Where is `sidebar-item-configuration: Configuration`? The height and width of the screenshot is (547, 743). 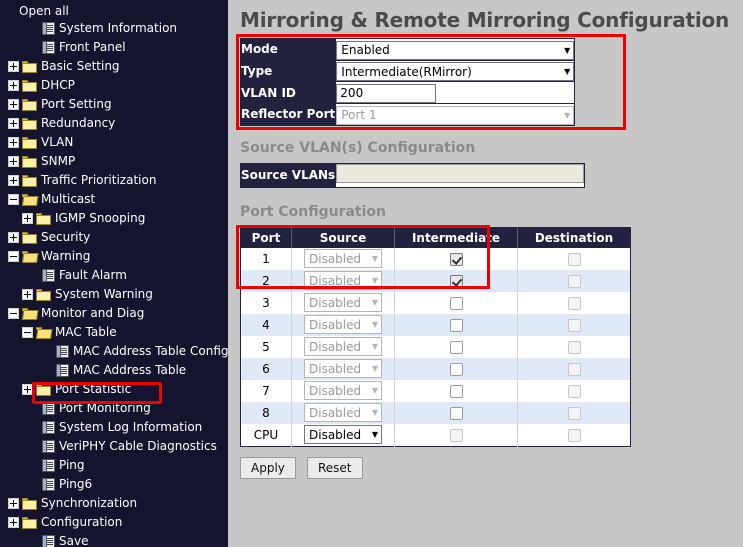
sidebar-item-configuration: Configuration is located at coordinates (114, 522).